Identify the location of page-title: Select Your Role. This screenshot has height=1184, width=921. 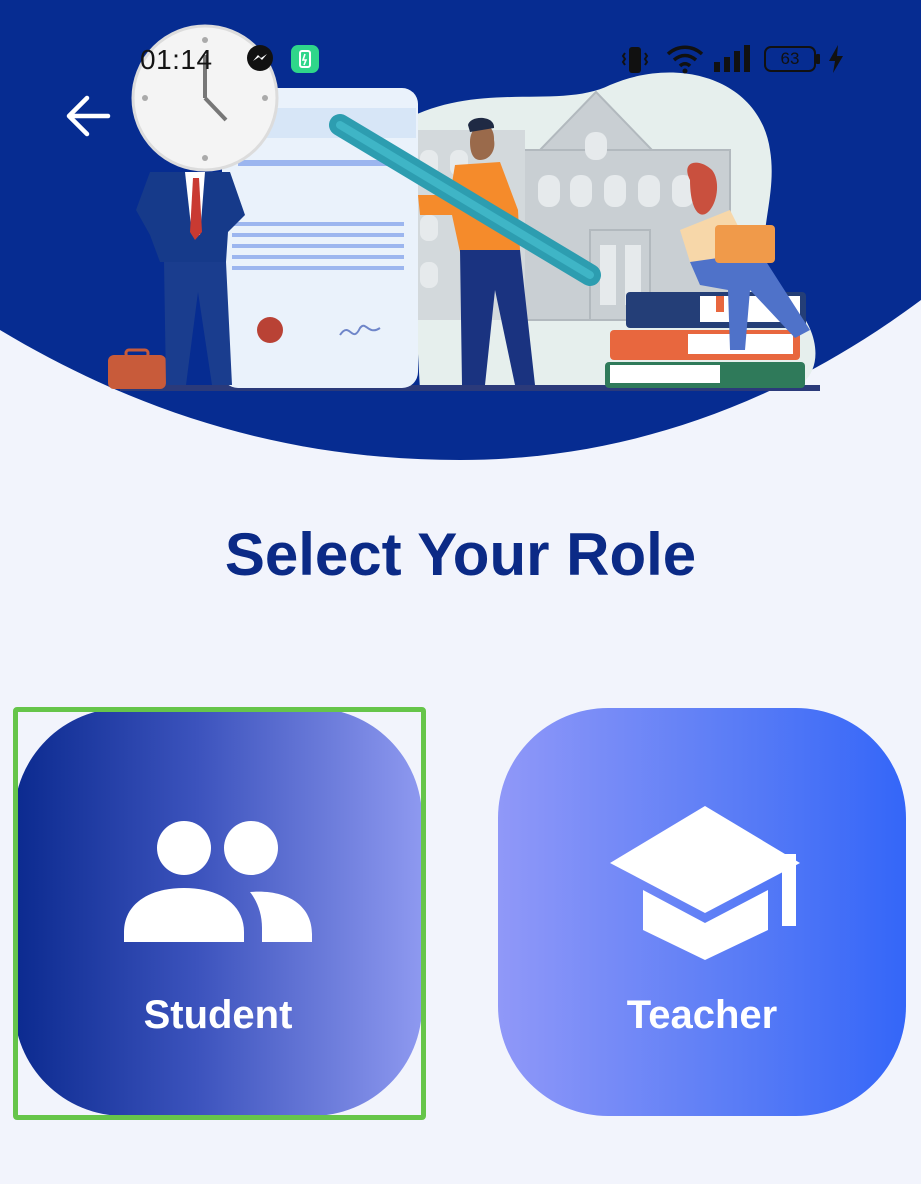
(460, 554).